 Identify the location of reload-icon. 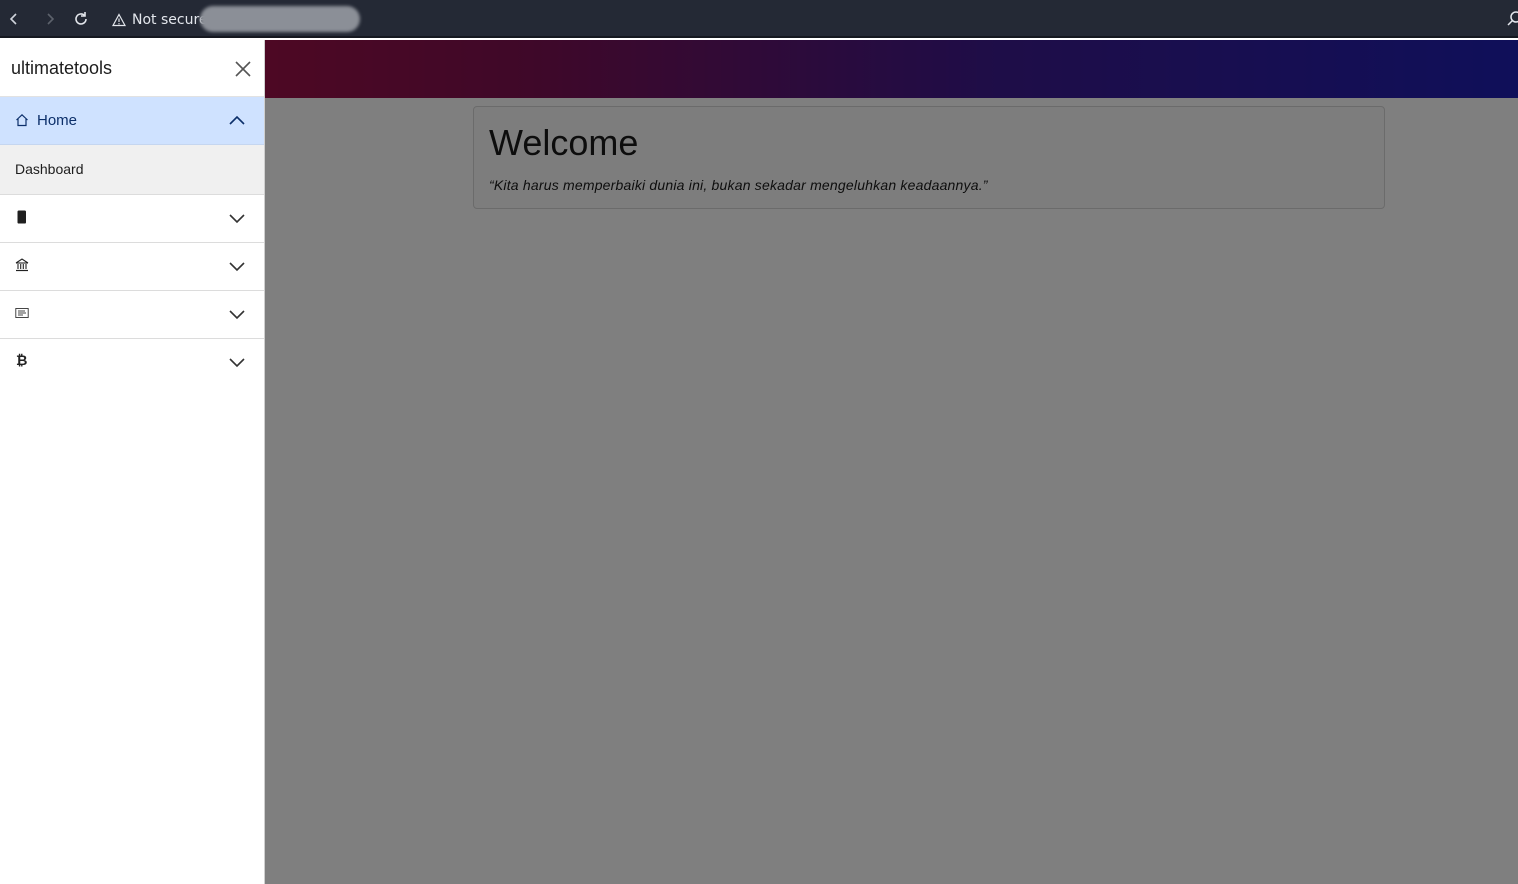
(81, 18).